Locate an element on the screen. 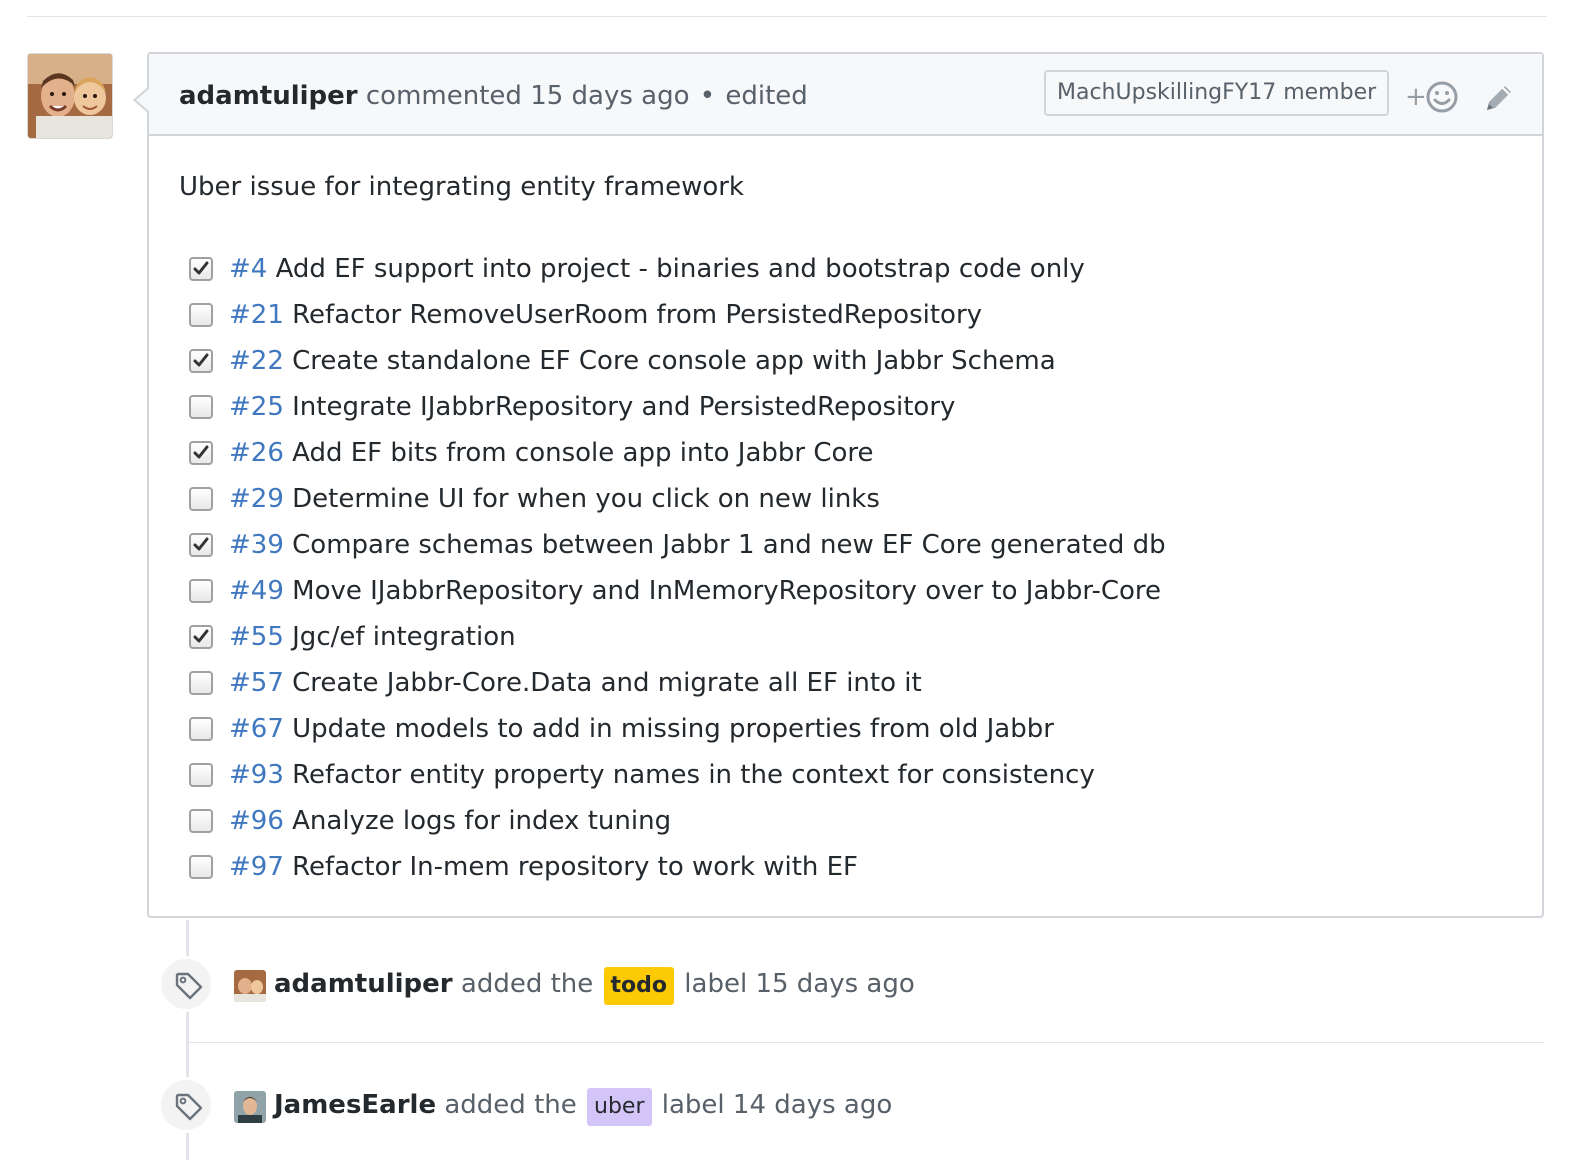 The width and height of the screenshot is (1571, 1160). label-todo: todo is located at coordinates (639, 986).